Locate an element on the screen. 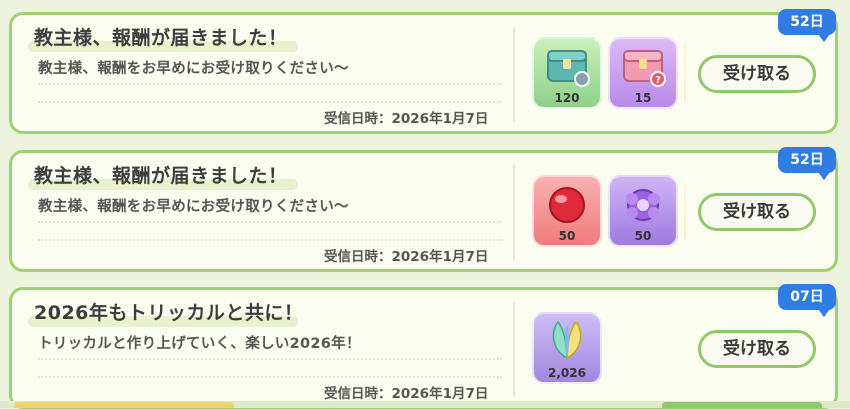 The width and height of the screenshot is (850, 409). teal-treasure-box-icon is located at coordinates (568, 68).